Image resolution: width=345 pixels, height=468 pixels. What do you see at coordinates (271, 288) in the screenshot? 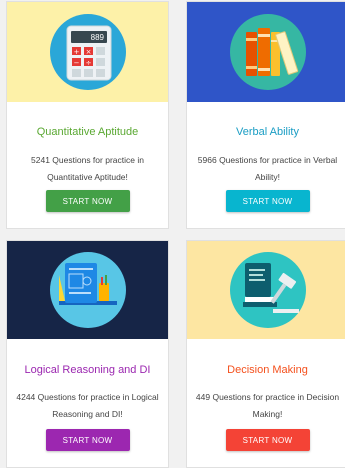
I see `gavel-icon` at bounding box center [271, 288].